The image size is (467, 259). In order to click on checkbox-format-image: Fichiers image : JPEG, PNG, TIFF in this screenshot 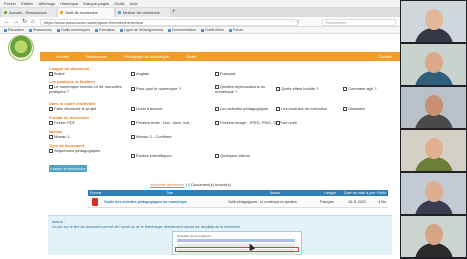, I will do `click(248, 122)`.